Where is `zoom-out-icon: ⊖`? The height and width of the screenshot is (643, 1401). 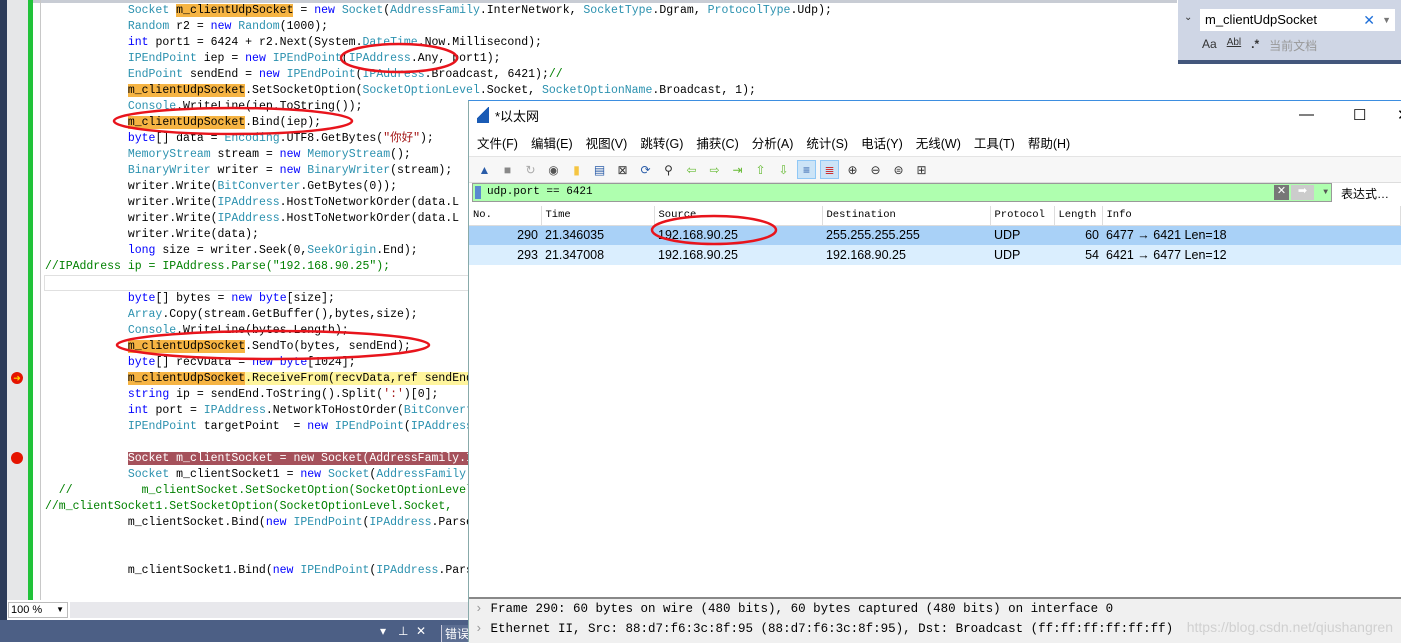 zoom-out-icon: ⊖ is located at coordinates (875, 169).